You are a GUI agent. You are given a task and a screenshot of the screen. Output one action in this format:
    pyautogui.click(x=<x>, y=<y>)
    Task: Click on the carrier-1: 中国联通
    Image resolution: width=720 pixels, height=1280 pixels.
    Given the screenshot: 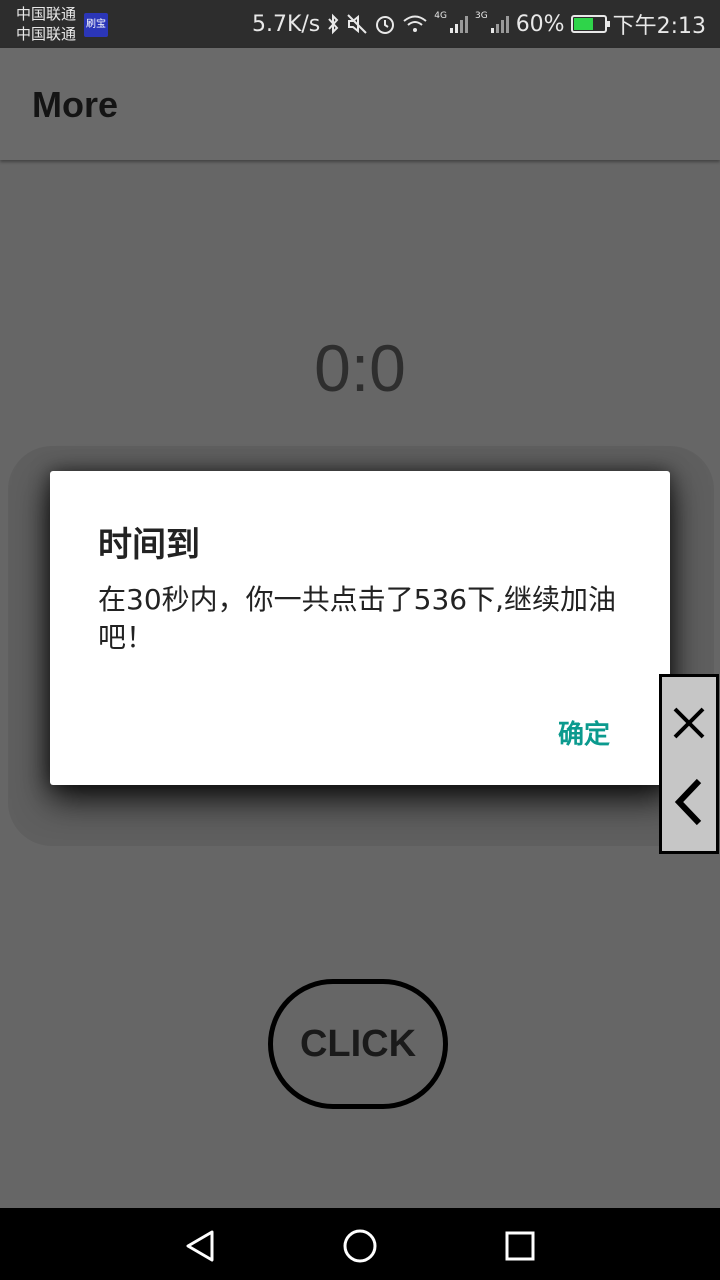 What is the action you would take?
    pyautogui.click(x=46, y=14)
    